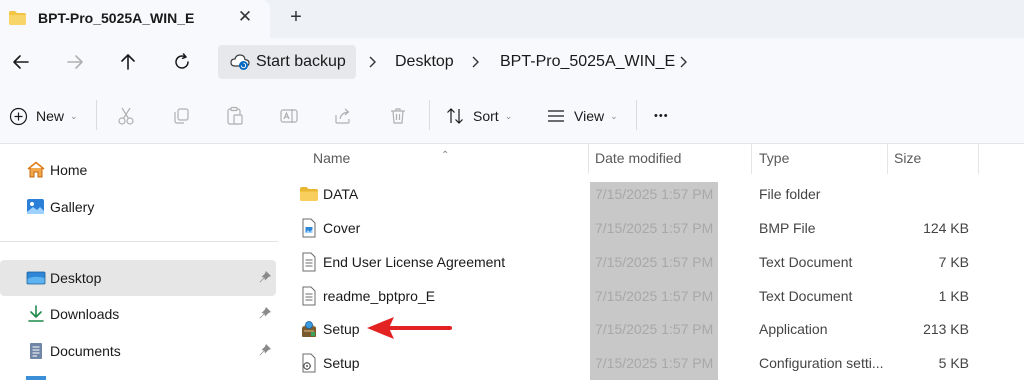  What do you see at coordinates (85, 314) in the screenshot?
I see `sidebar-item-label: Downloads` at bounding box center [85, 314].